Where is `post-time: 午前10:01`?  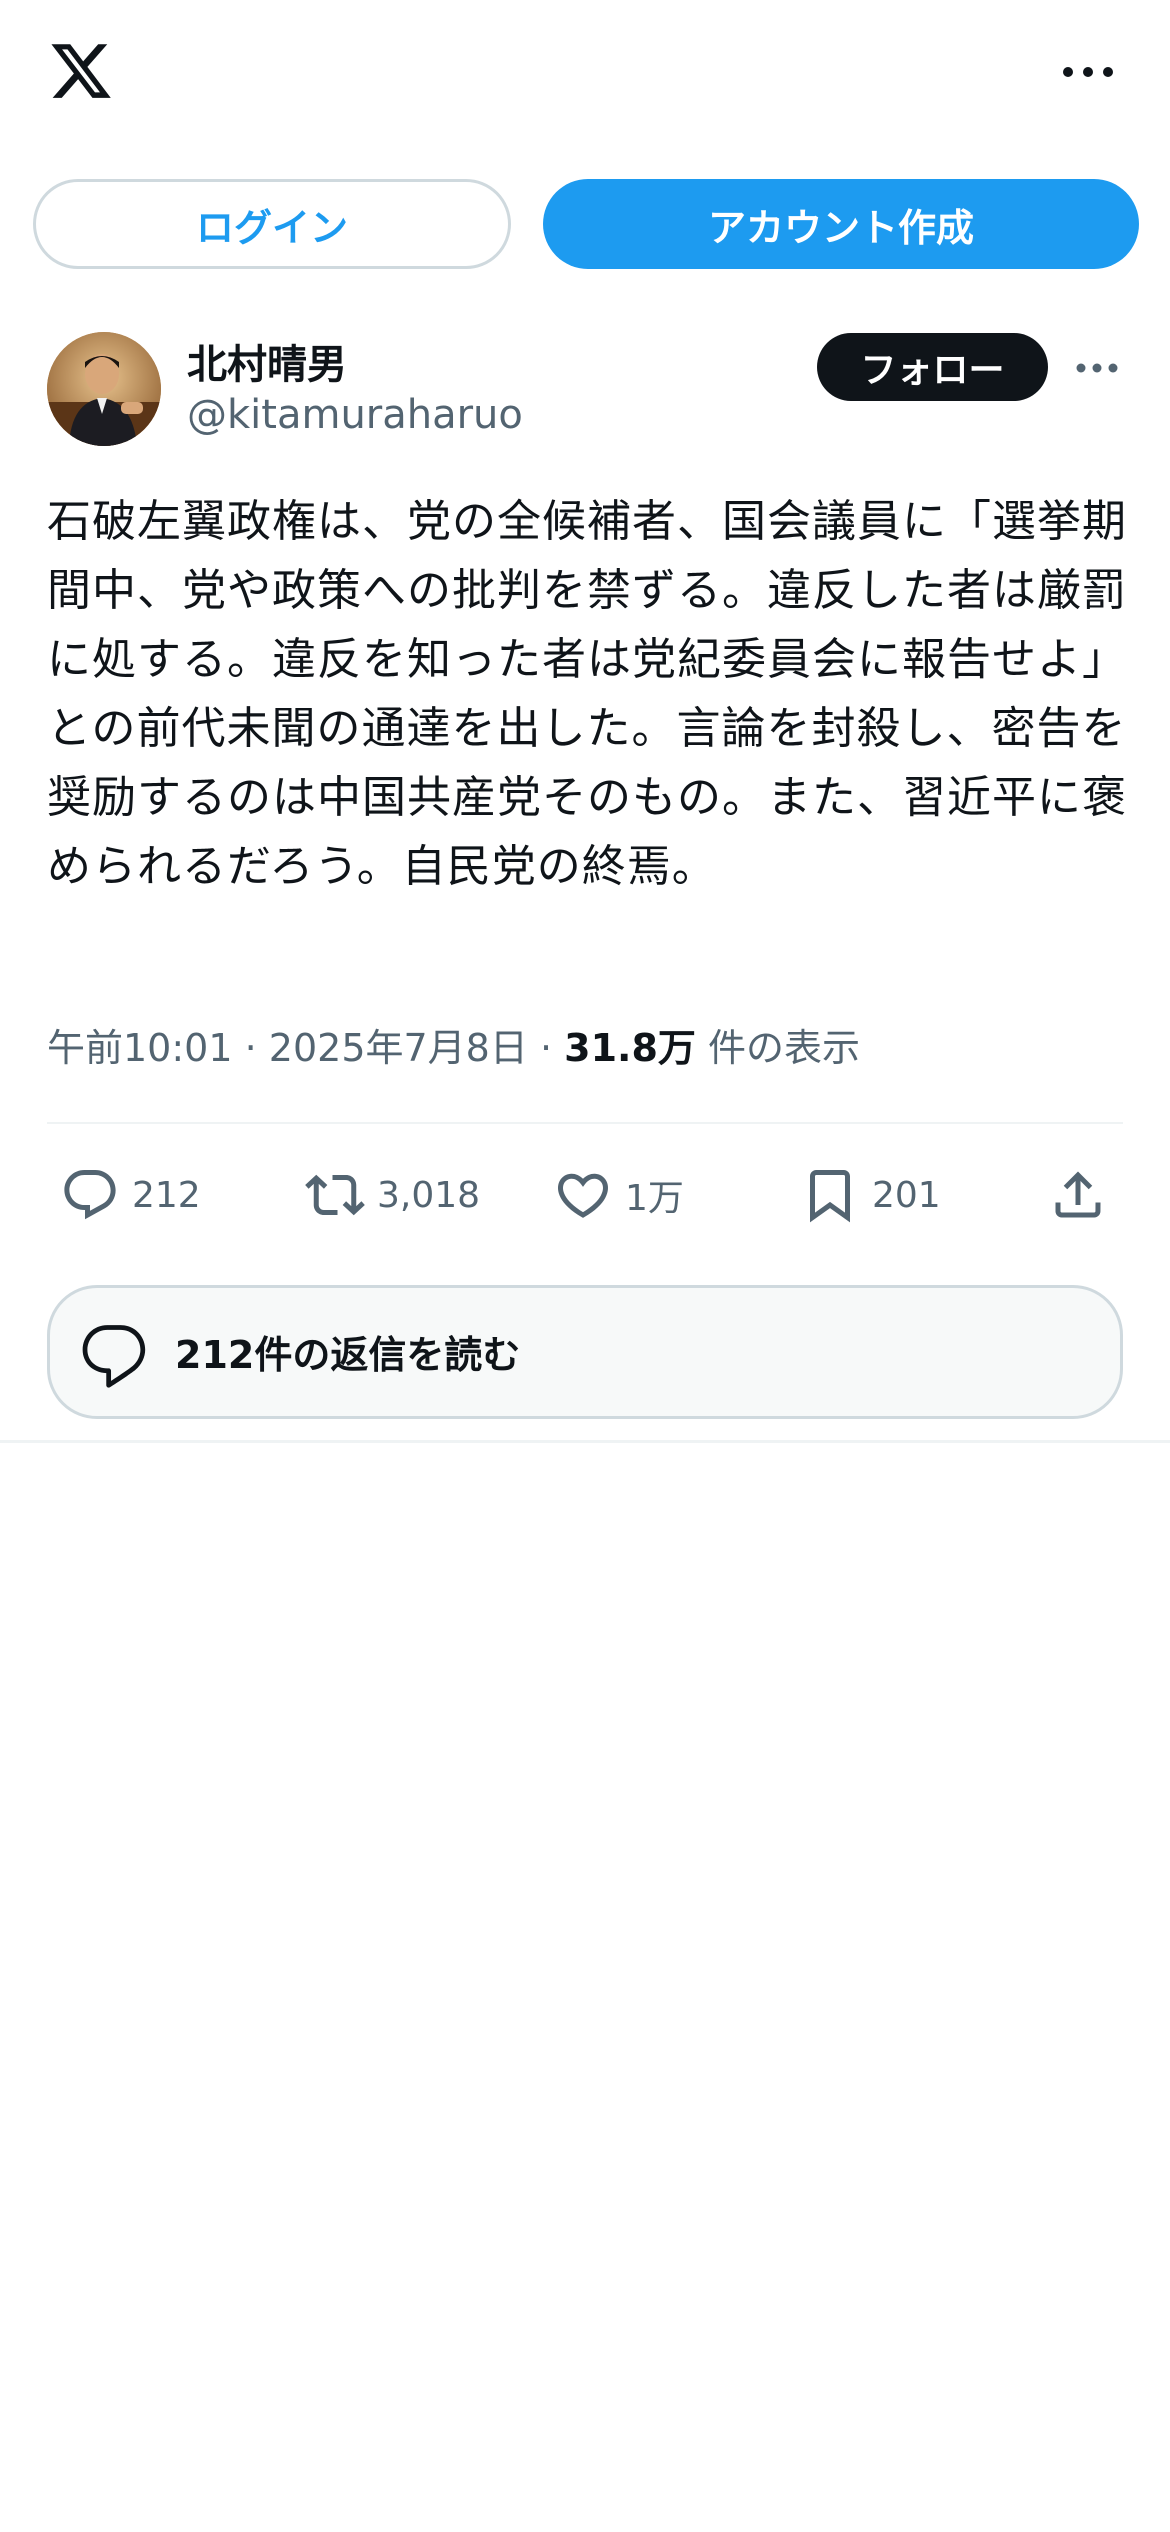 post-time: 午前10:01 is located at coordinates (140, 1048).